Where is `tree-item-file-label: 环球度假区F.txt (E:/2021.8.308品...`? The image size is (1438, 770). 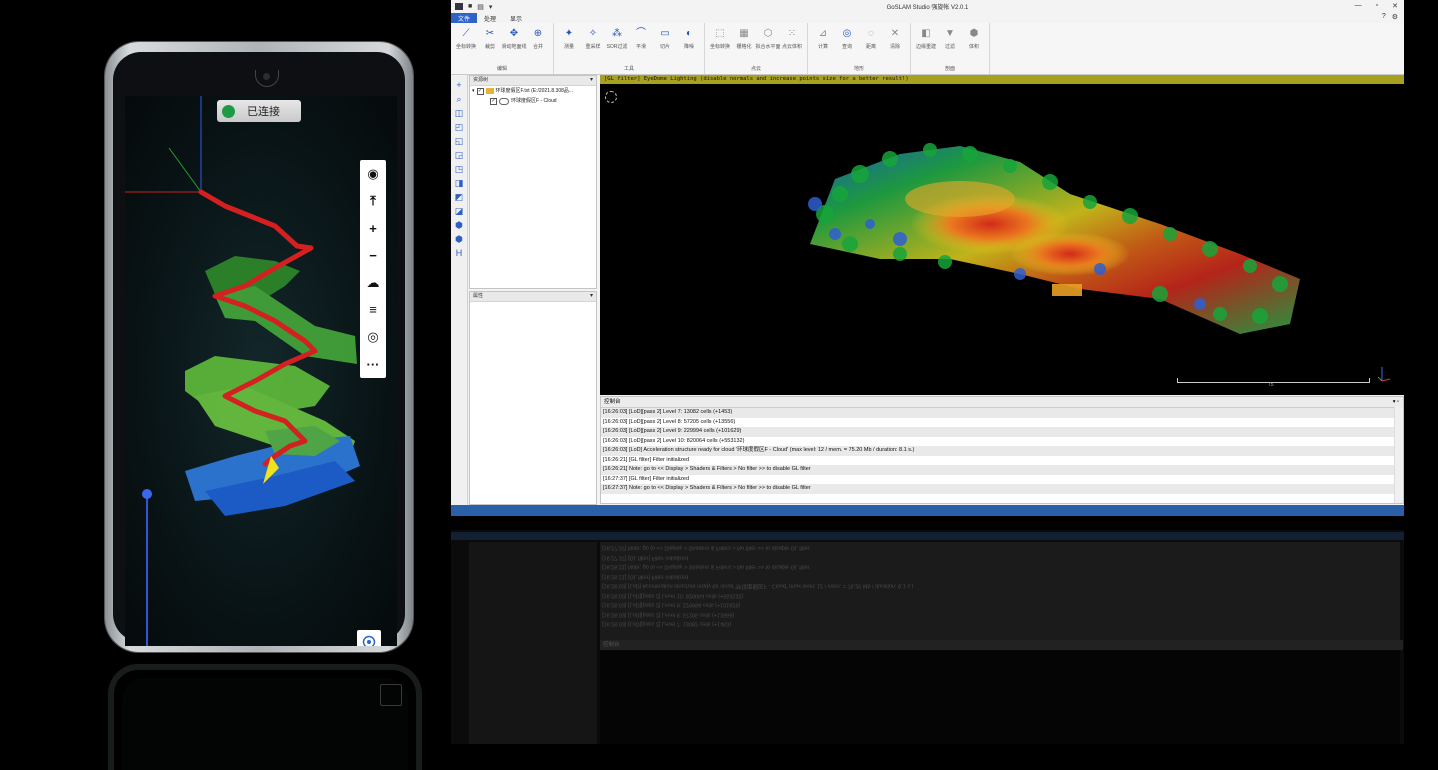 tree-item-file-label: 环球度假区F.txt (E:/2021.8.308品... is located at coordinates (534, 91).